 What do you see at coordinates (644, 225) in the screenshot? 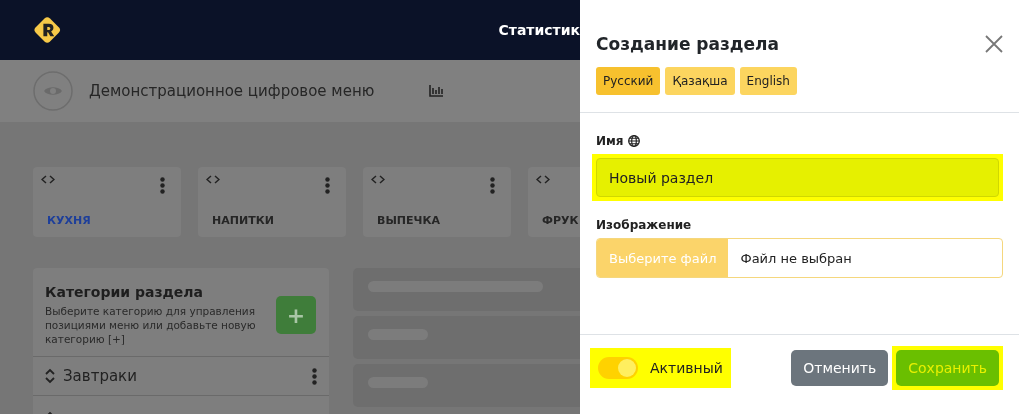
I see `field-label: Изображение` at bounding box center [644, 225].